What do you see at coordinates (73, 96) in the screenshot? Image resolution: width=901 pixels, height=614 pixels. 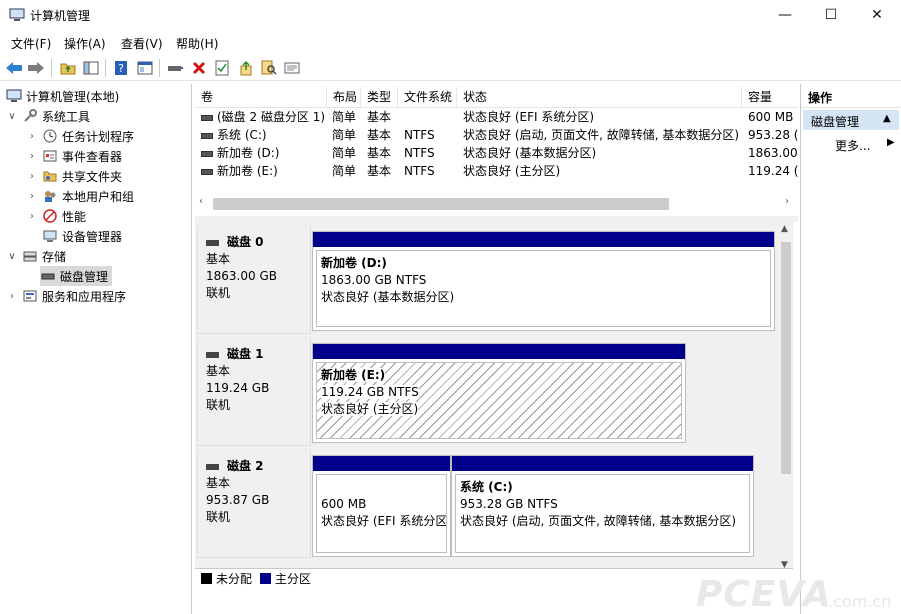 I see `tree-item-label: 计算机管理(本地)` at bounding box center [73, 96].